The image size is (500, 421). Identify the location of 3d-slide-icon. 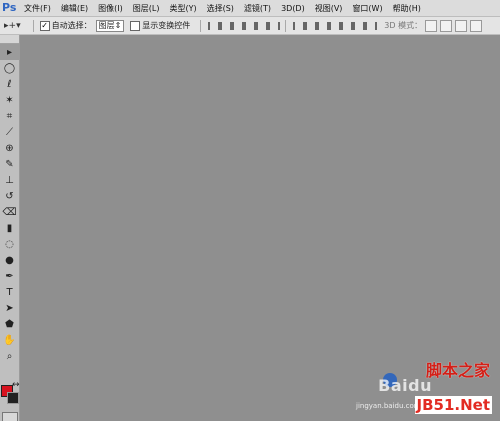
(476, 25).